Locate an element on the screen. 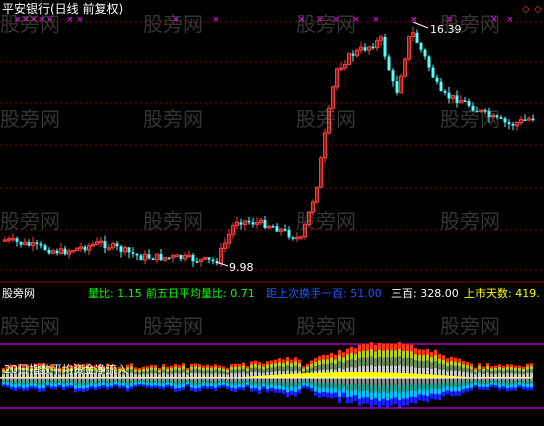 This screenshot has height=426, width=544. stat-days: 上市天数: 419. is located at coordinates (502, 293).